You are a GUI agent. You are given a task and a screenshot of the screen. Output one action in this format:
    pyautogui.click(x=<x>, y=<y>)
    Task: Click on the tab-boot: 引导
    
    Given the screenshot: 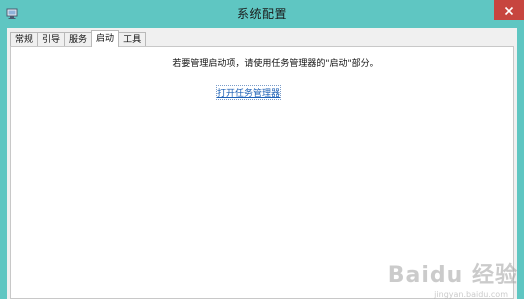 What is the action you would take?
    pyautogui.click(x=51, y=39)
    